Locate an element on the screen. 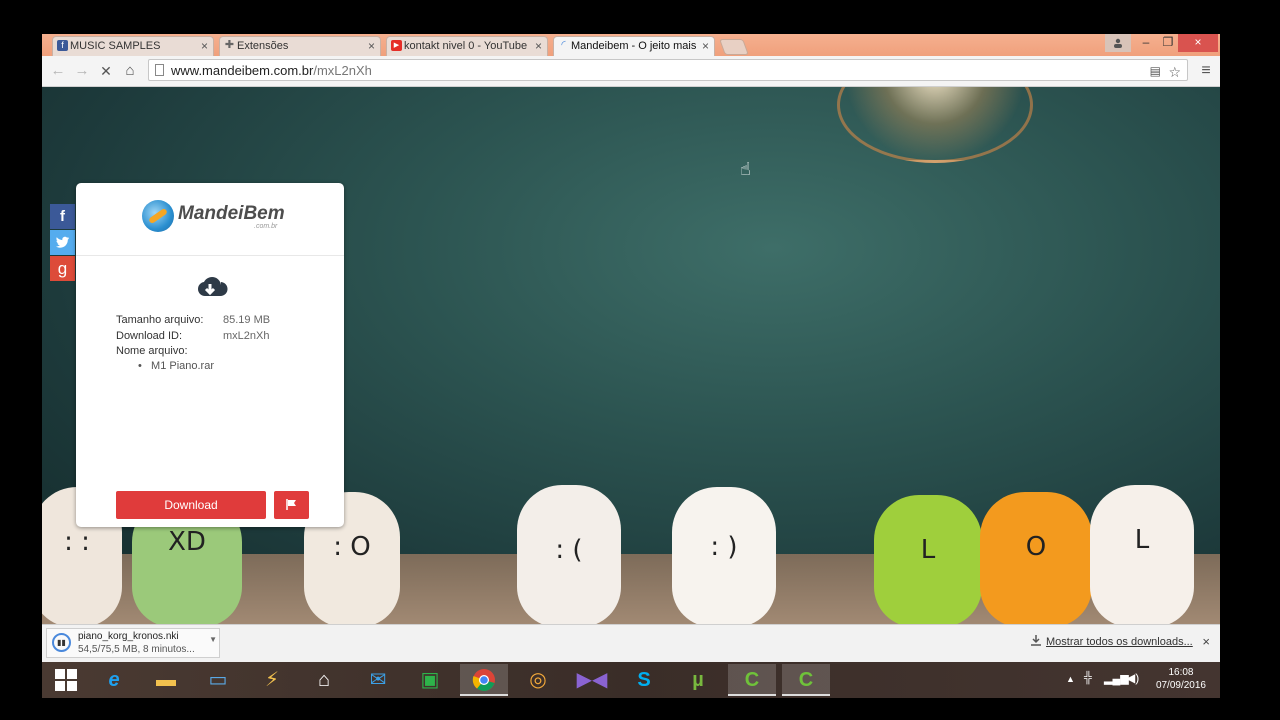 This screenshot has width=1280, height=720. sync-app-icon: ◎ is located at coordinates (538, 680).